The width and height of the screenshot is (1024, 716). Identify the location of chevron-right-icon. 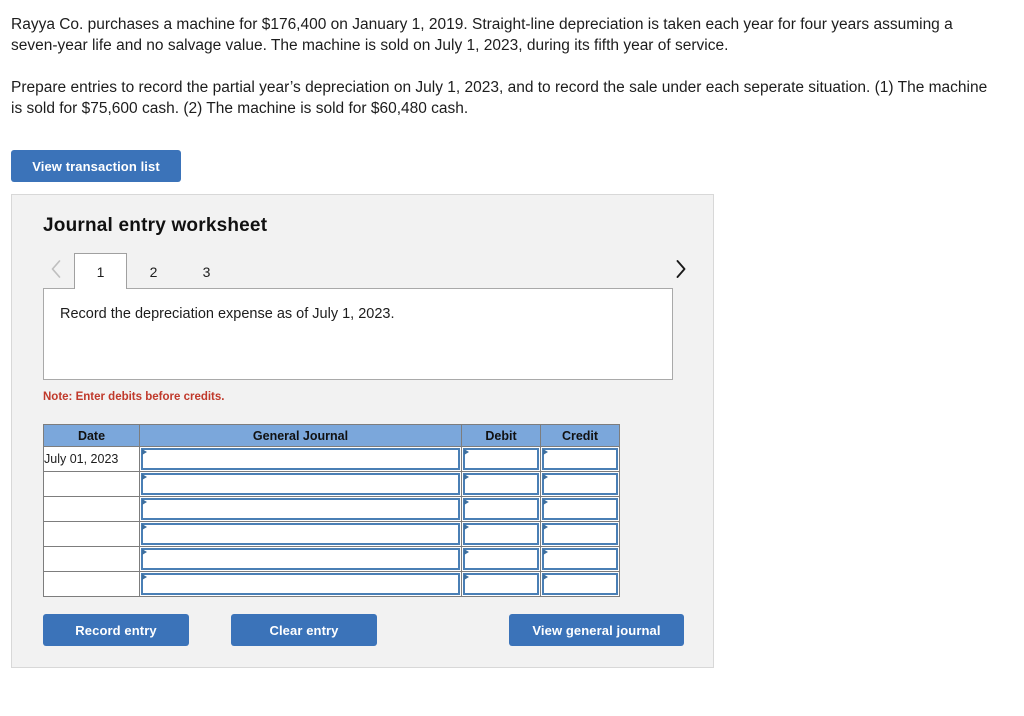
(680, 269).